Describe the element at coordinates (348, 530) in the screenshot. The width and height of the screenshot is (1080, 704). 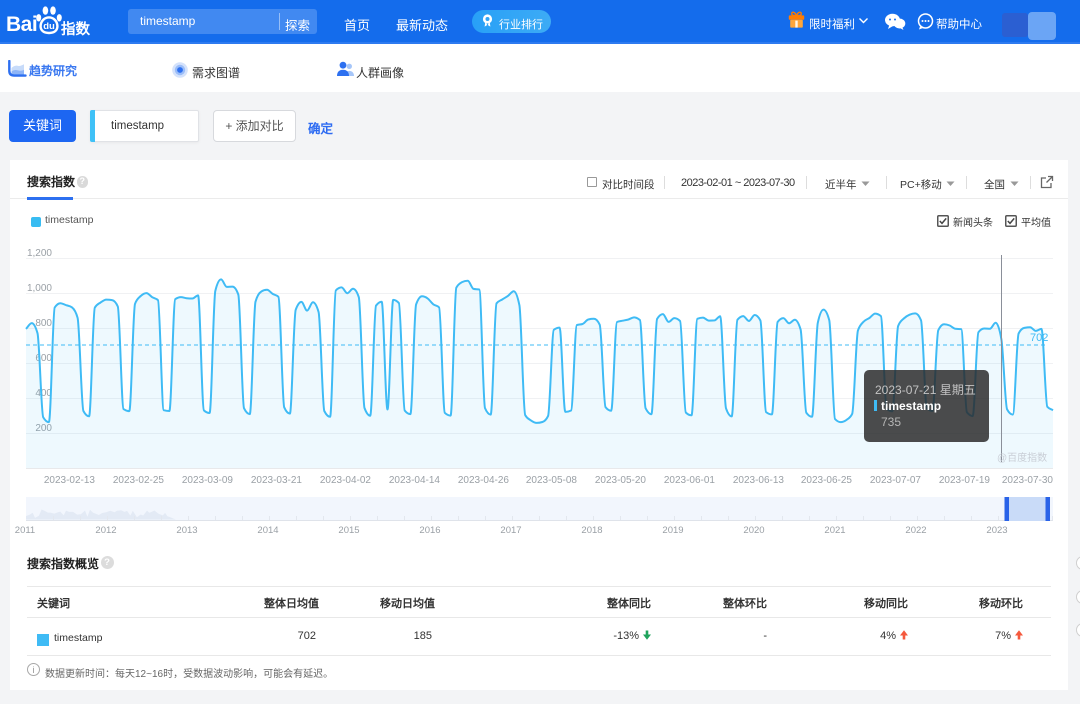
I see `svg-text: 2015` at that location.